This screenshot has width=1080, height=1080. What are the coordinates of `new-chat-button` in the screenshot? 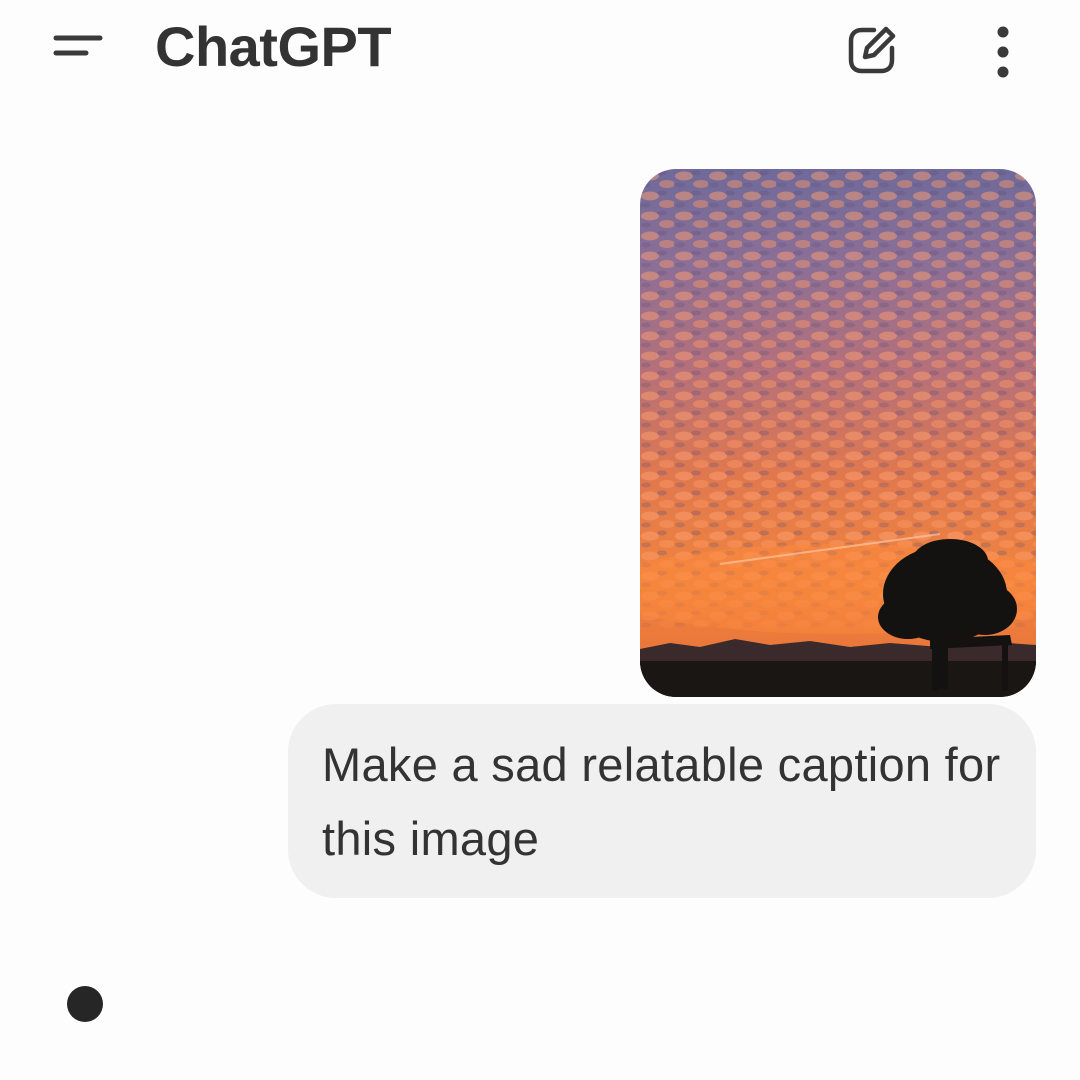 It's located at (872, 50).